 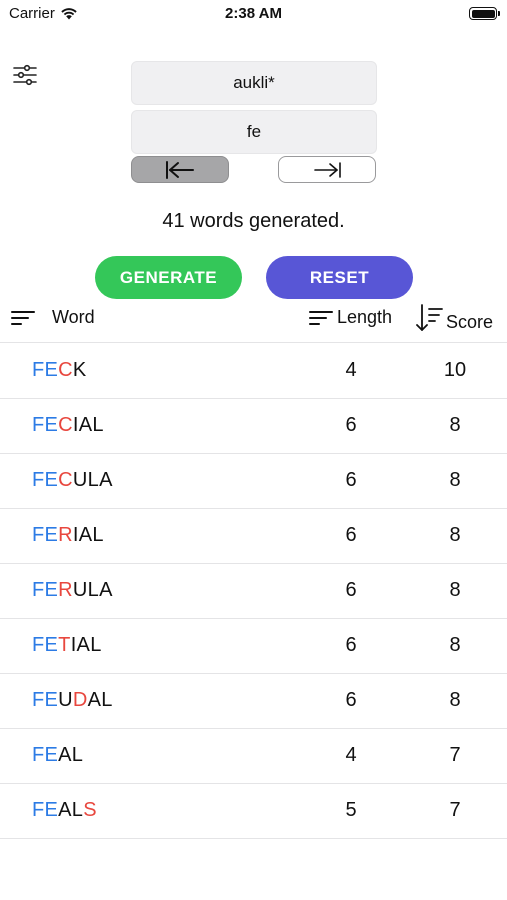 What do you see at coordinates (253, 371) in the screenshot?
I see `table-row: FECK 4 10` at bounding box center [253, 371].